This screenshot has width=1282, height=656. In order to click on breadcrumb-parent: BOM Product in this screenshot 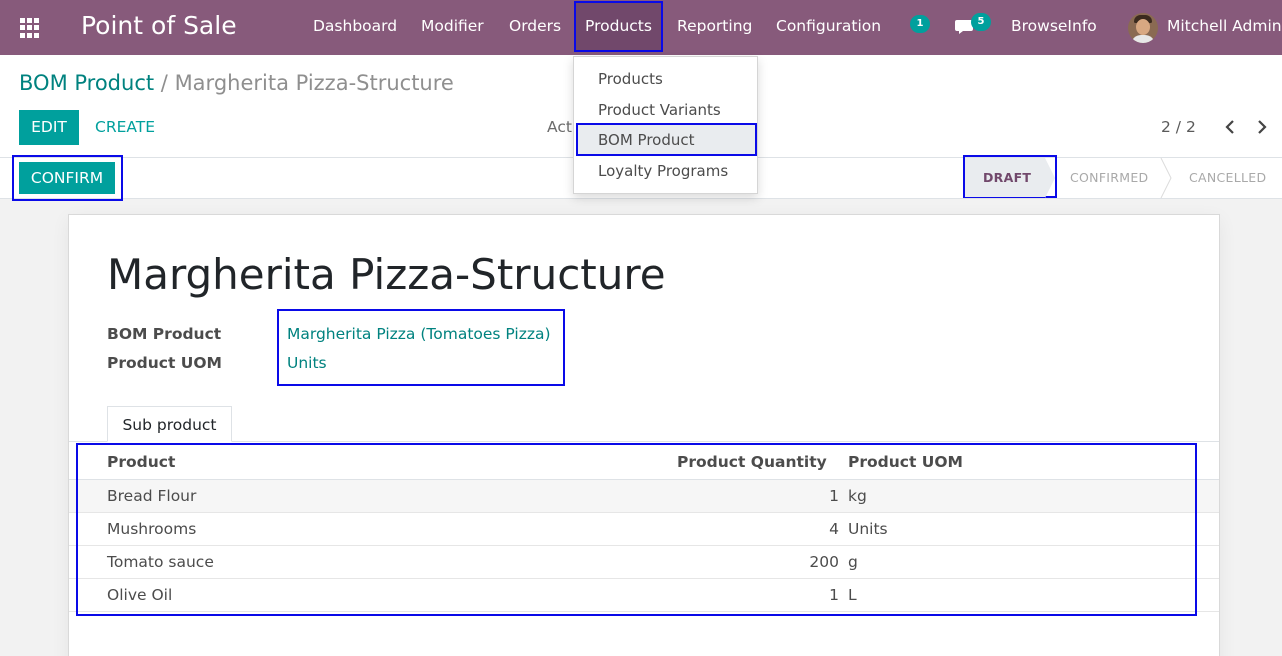, I will do `click(86, 83)`.